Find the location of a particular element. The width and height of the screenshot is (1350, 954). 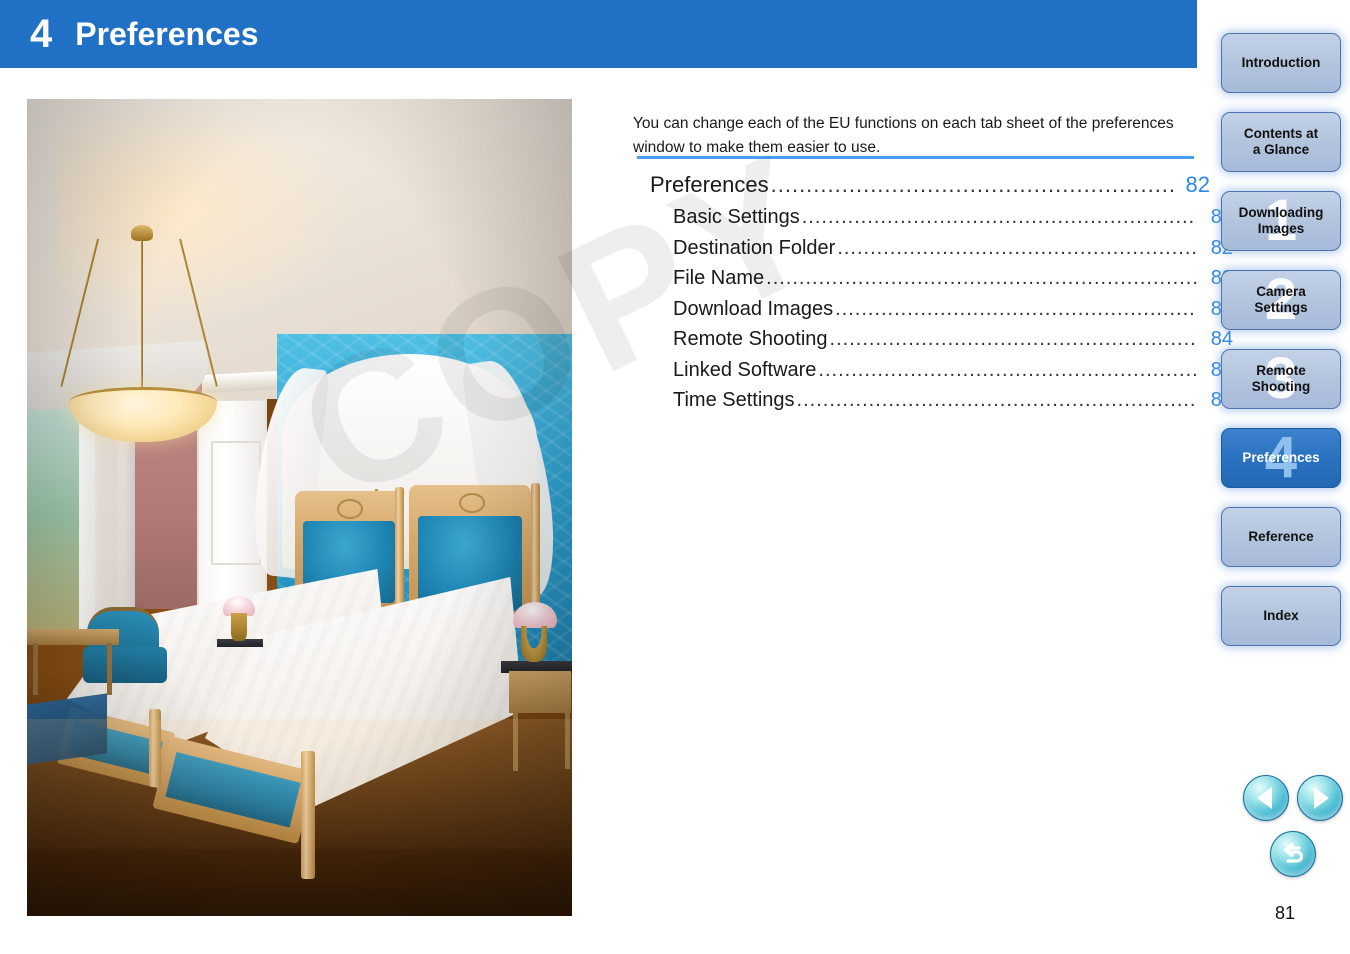

toc-entry-page: 82 is located at coordinates (1197, 184).